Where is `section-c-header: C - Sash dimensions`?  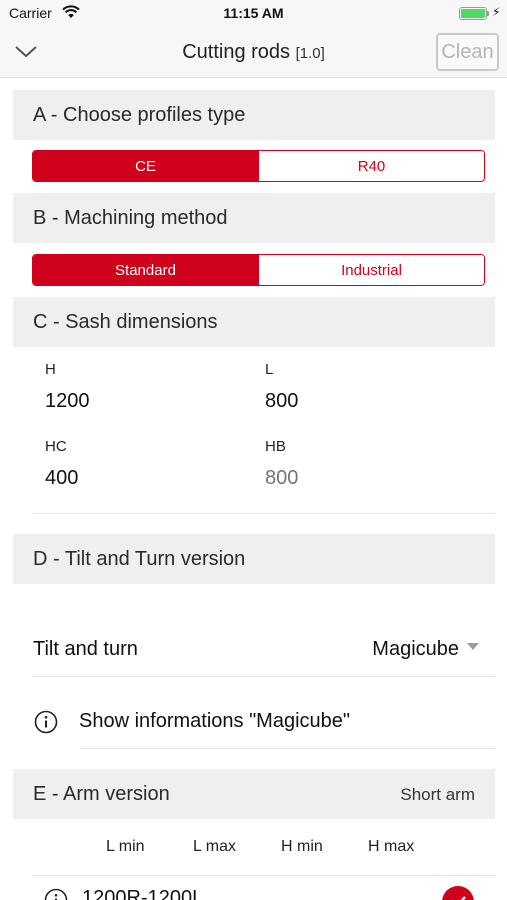 section-c-header: C - Sash dimensions is located at coordinates (254, 322).